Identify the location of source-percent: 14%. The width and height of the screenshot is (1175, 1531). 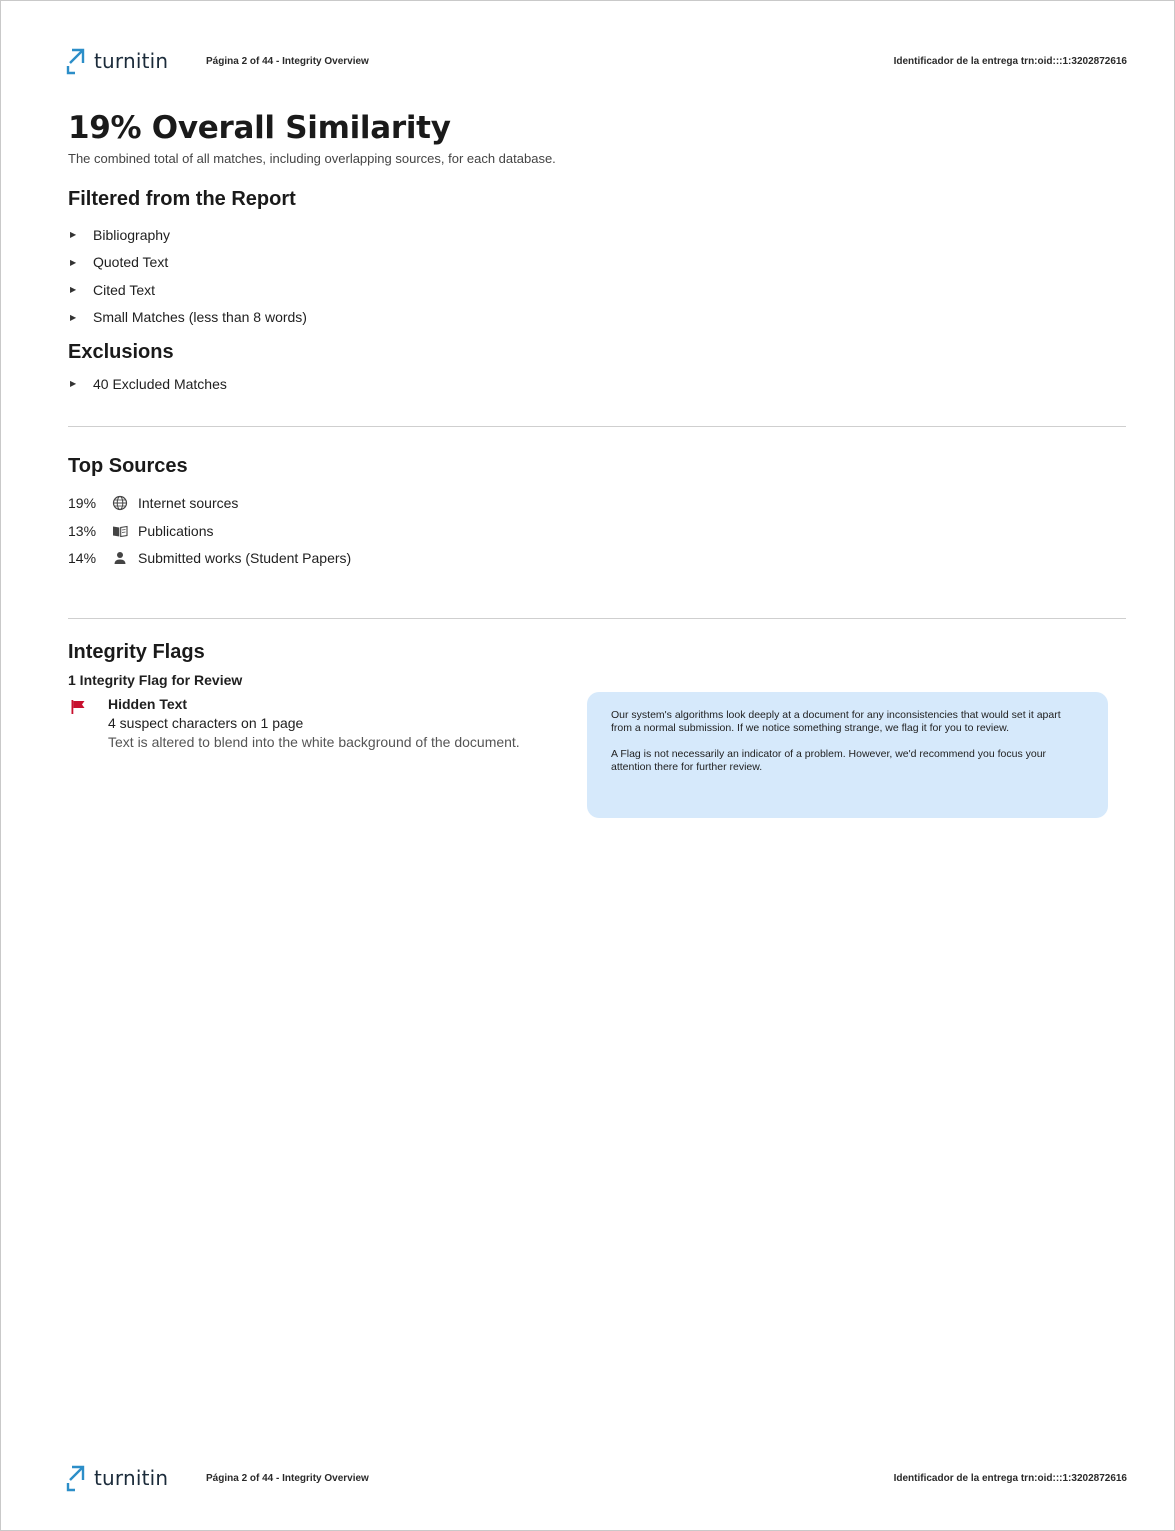
(82, 558).